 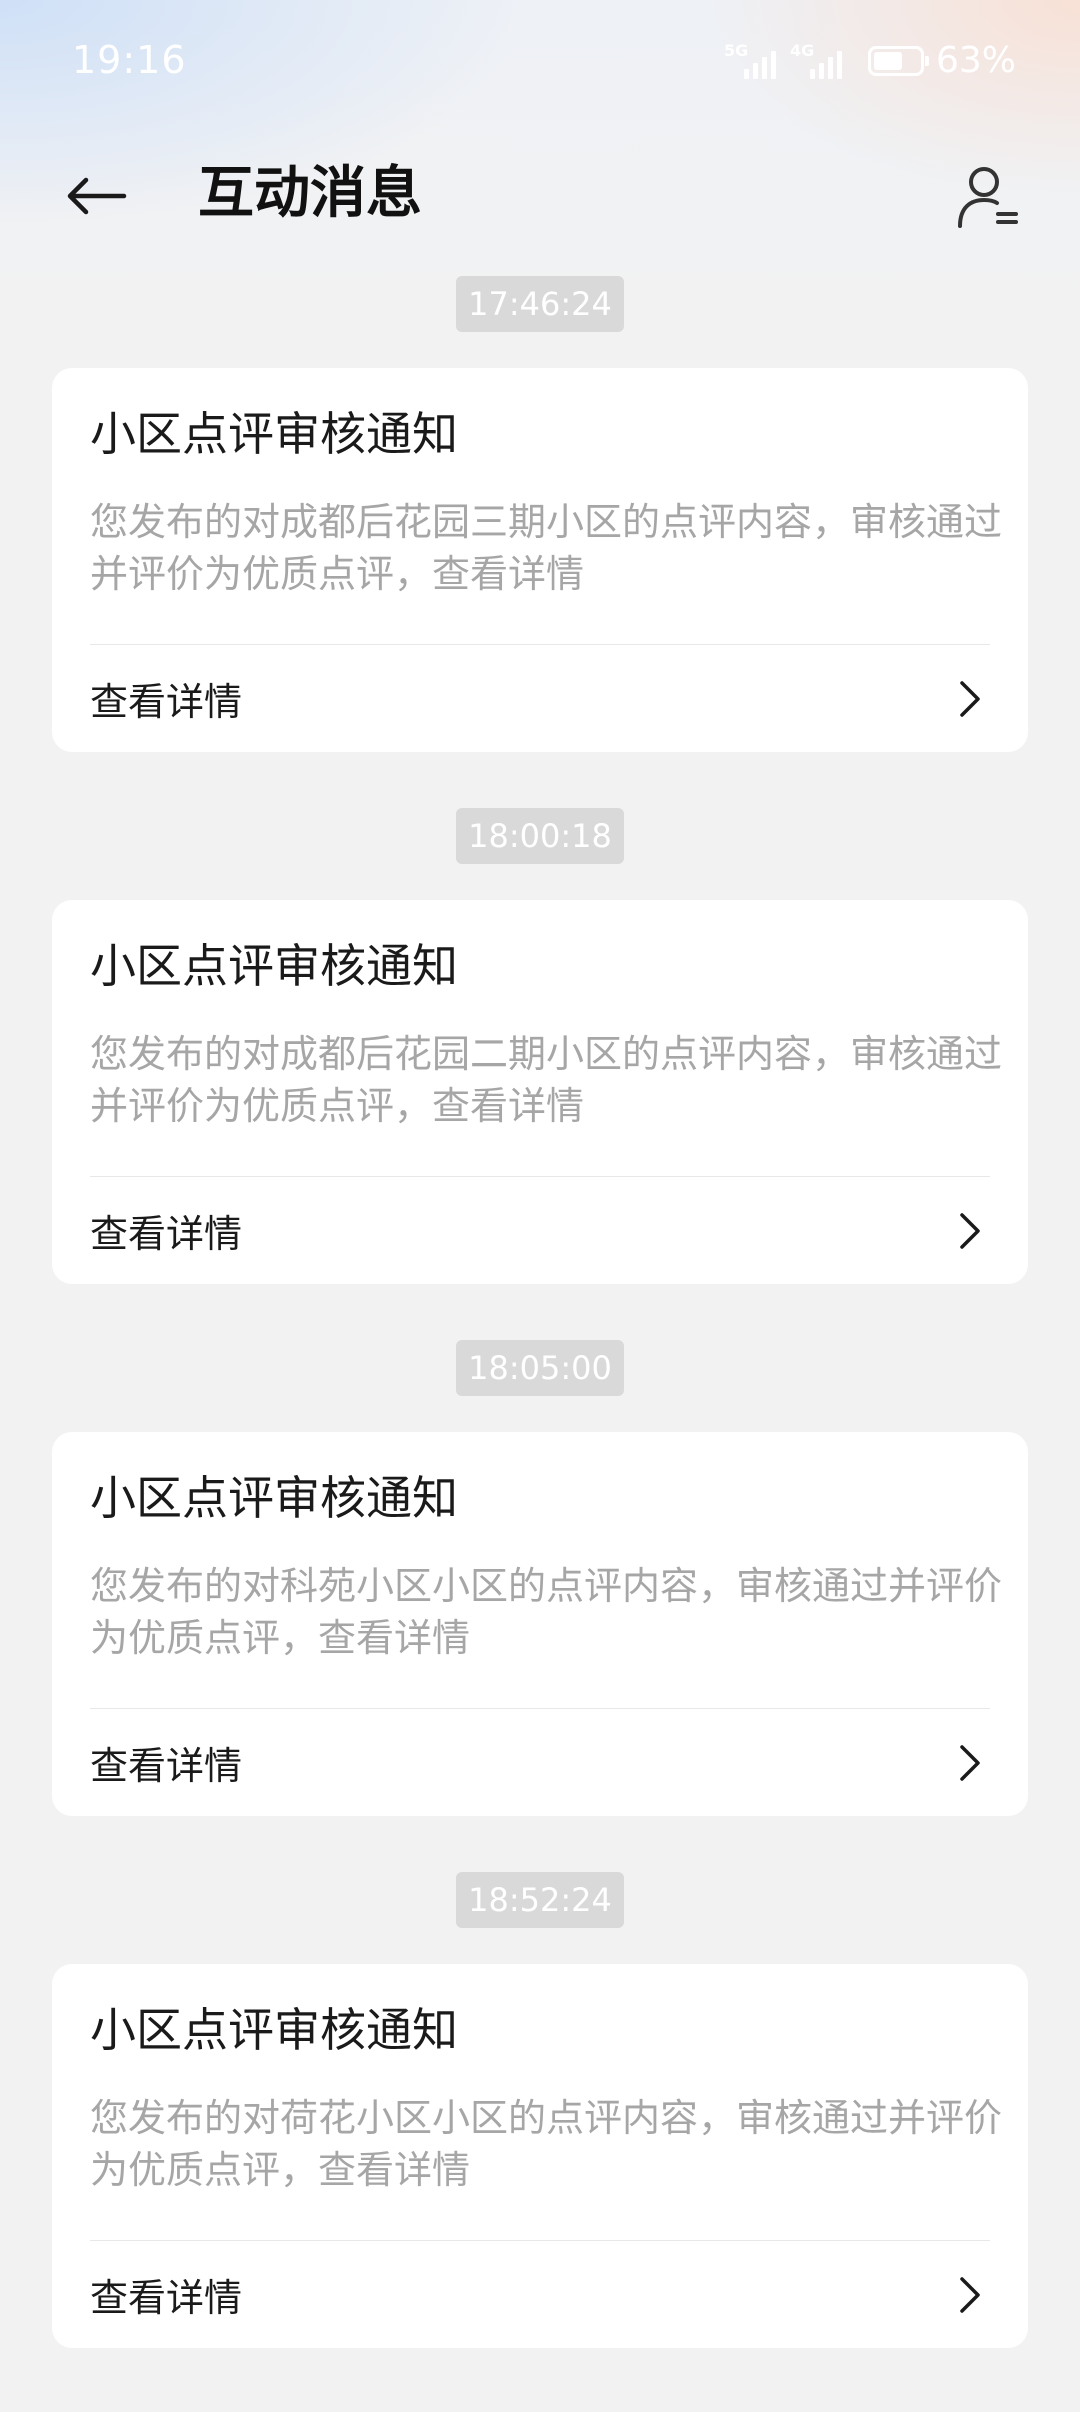 I want to click on message-timestamp: 18:05:00, so click(x=540, y=1368).